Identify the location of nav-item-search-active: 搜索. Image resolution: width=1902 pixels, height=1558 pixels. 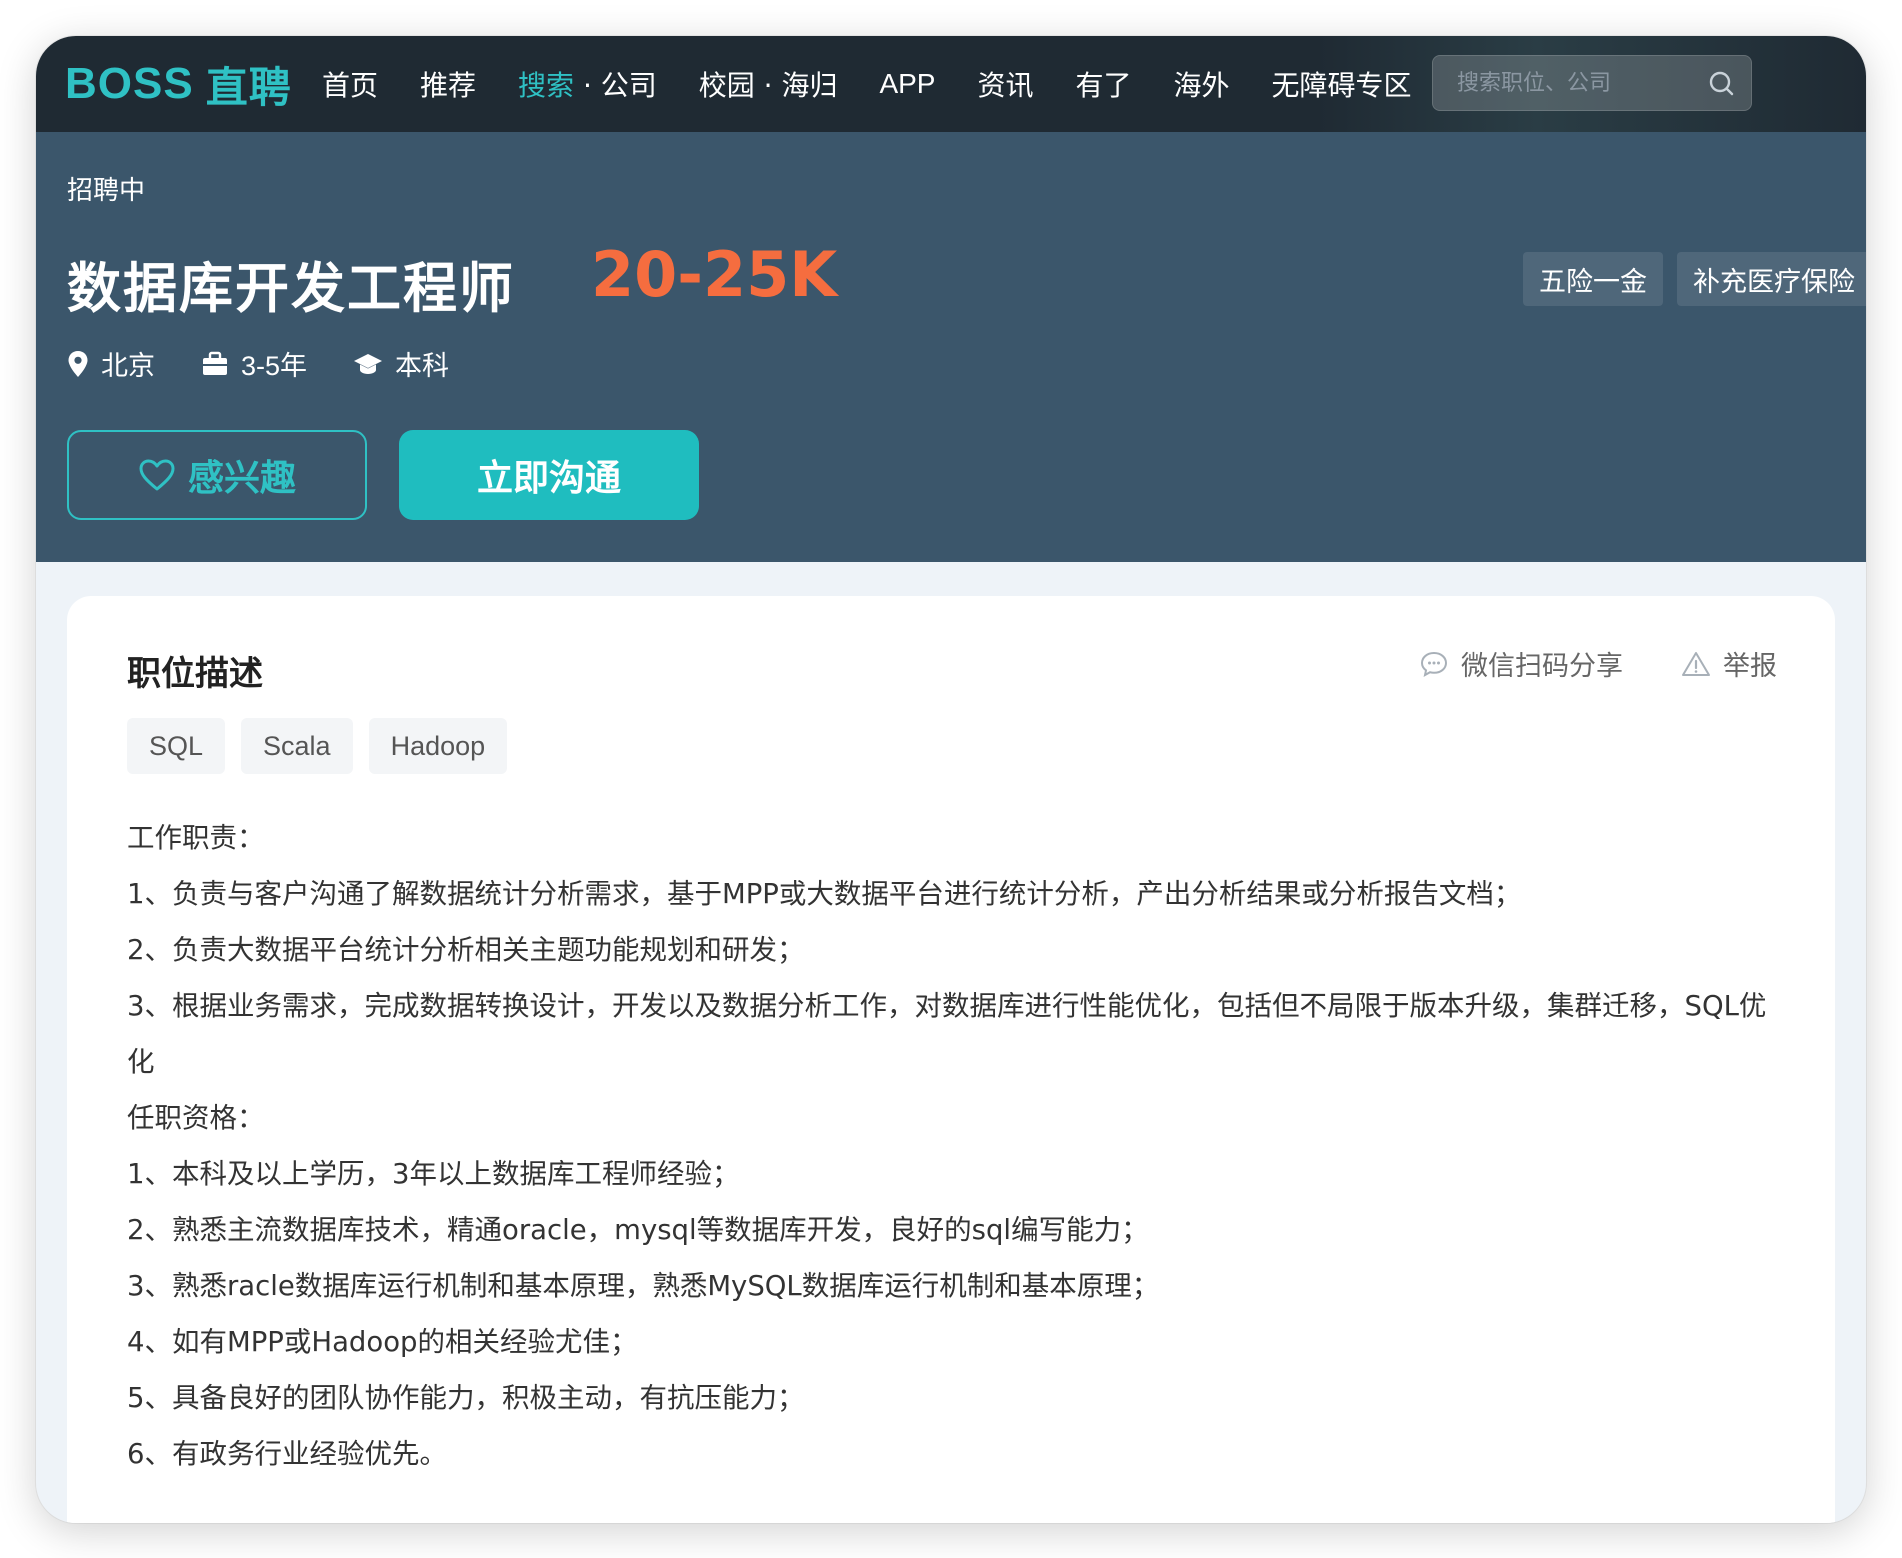
(546, 85).